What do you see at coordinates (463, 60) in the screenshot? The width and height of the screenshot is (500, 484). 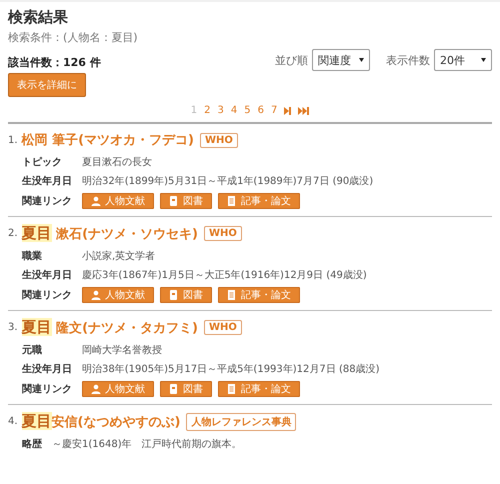 I see `page-size-select: 20件` at bounding box center [463, 60].